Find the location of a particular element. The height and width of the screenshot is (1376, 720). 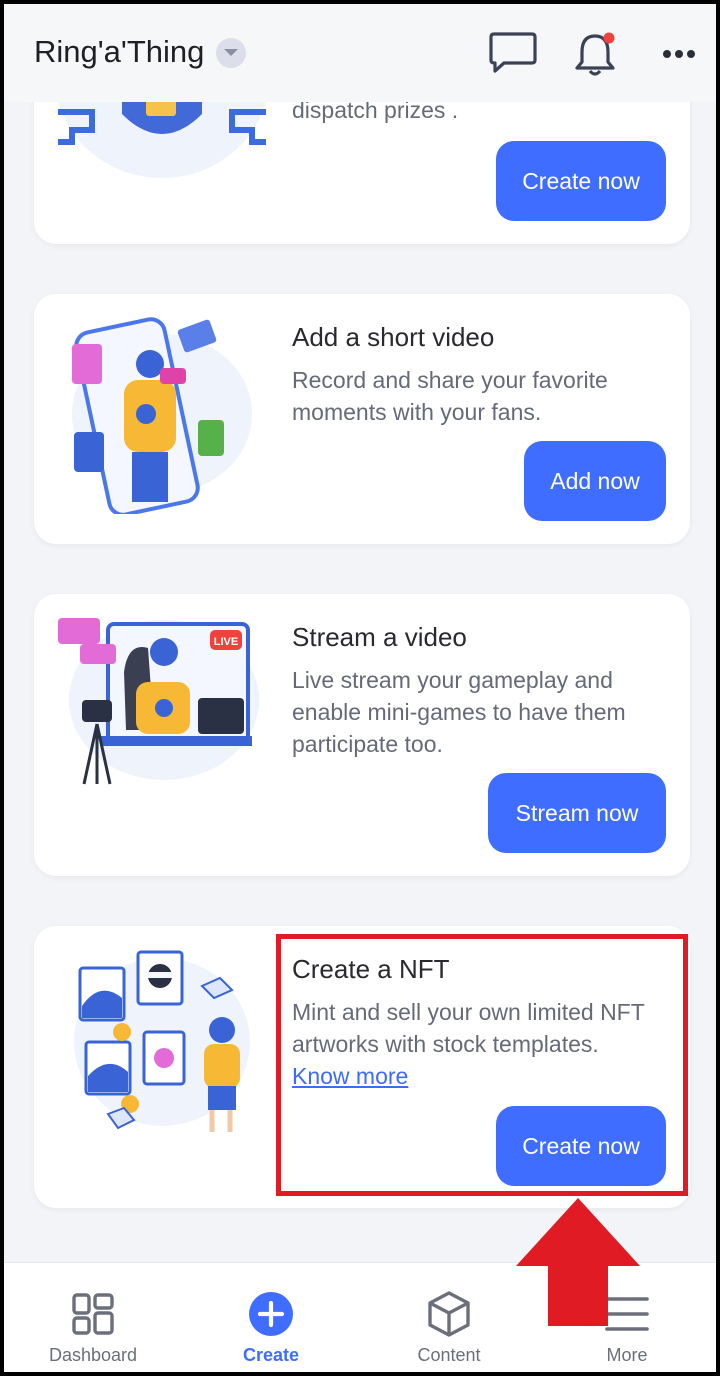

highlight-box is located at coordinates (482, 1065).